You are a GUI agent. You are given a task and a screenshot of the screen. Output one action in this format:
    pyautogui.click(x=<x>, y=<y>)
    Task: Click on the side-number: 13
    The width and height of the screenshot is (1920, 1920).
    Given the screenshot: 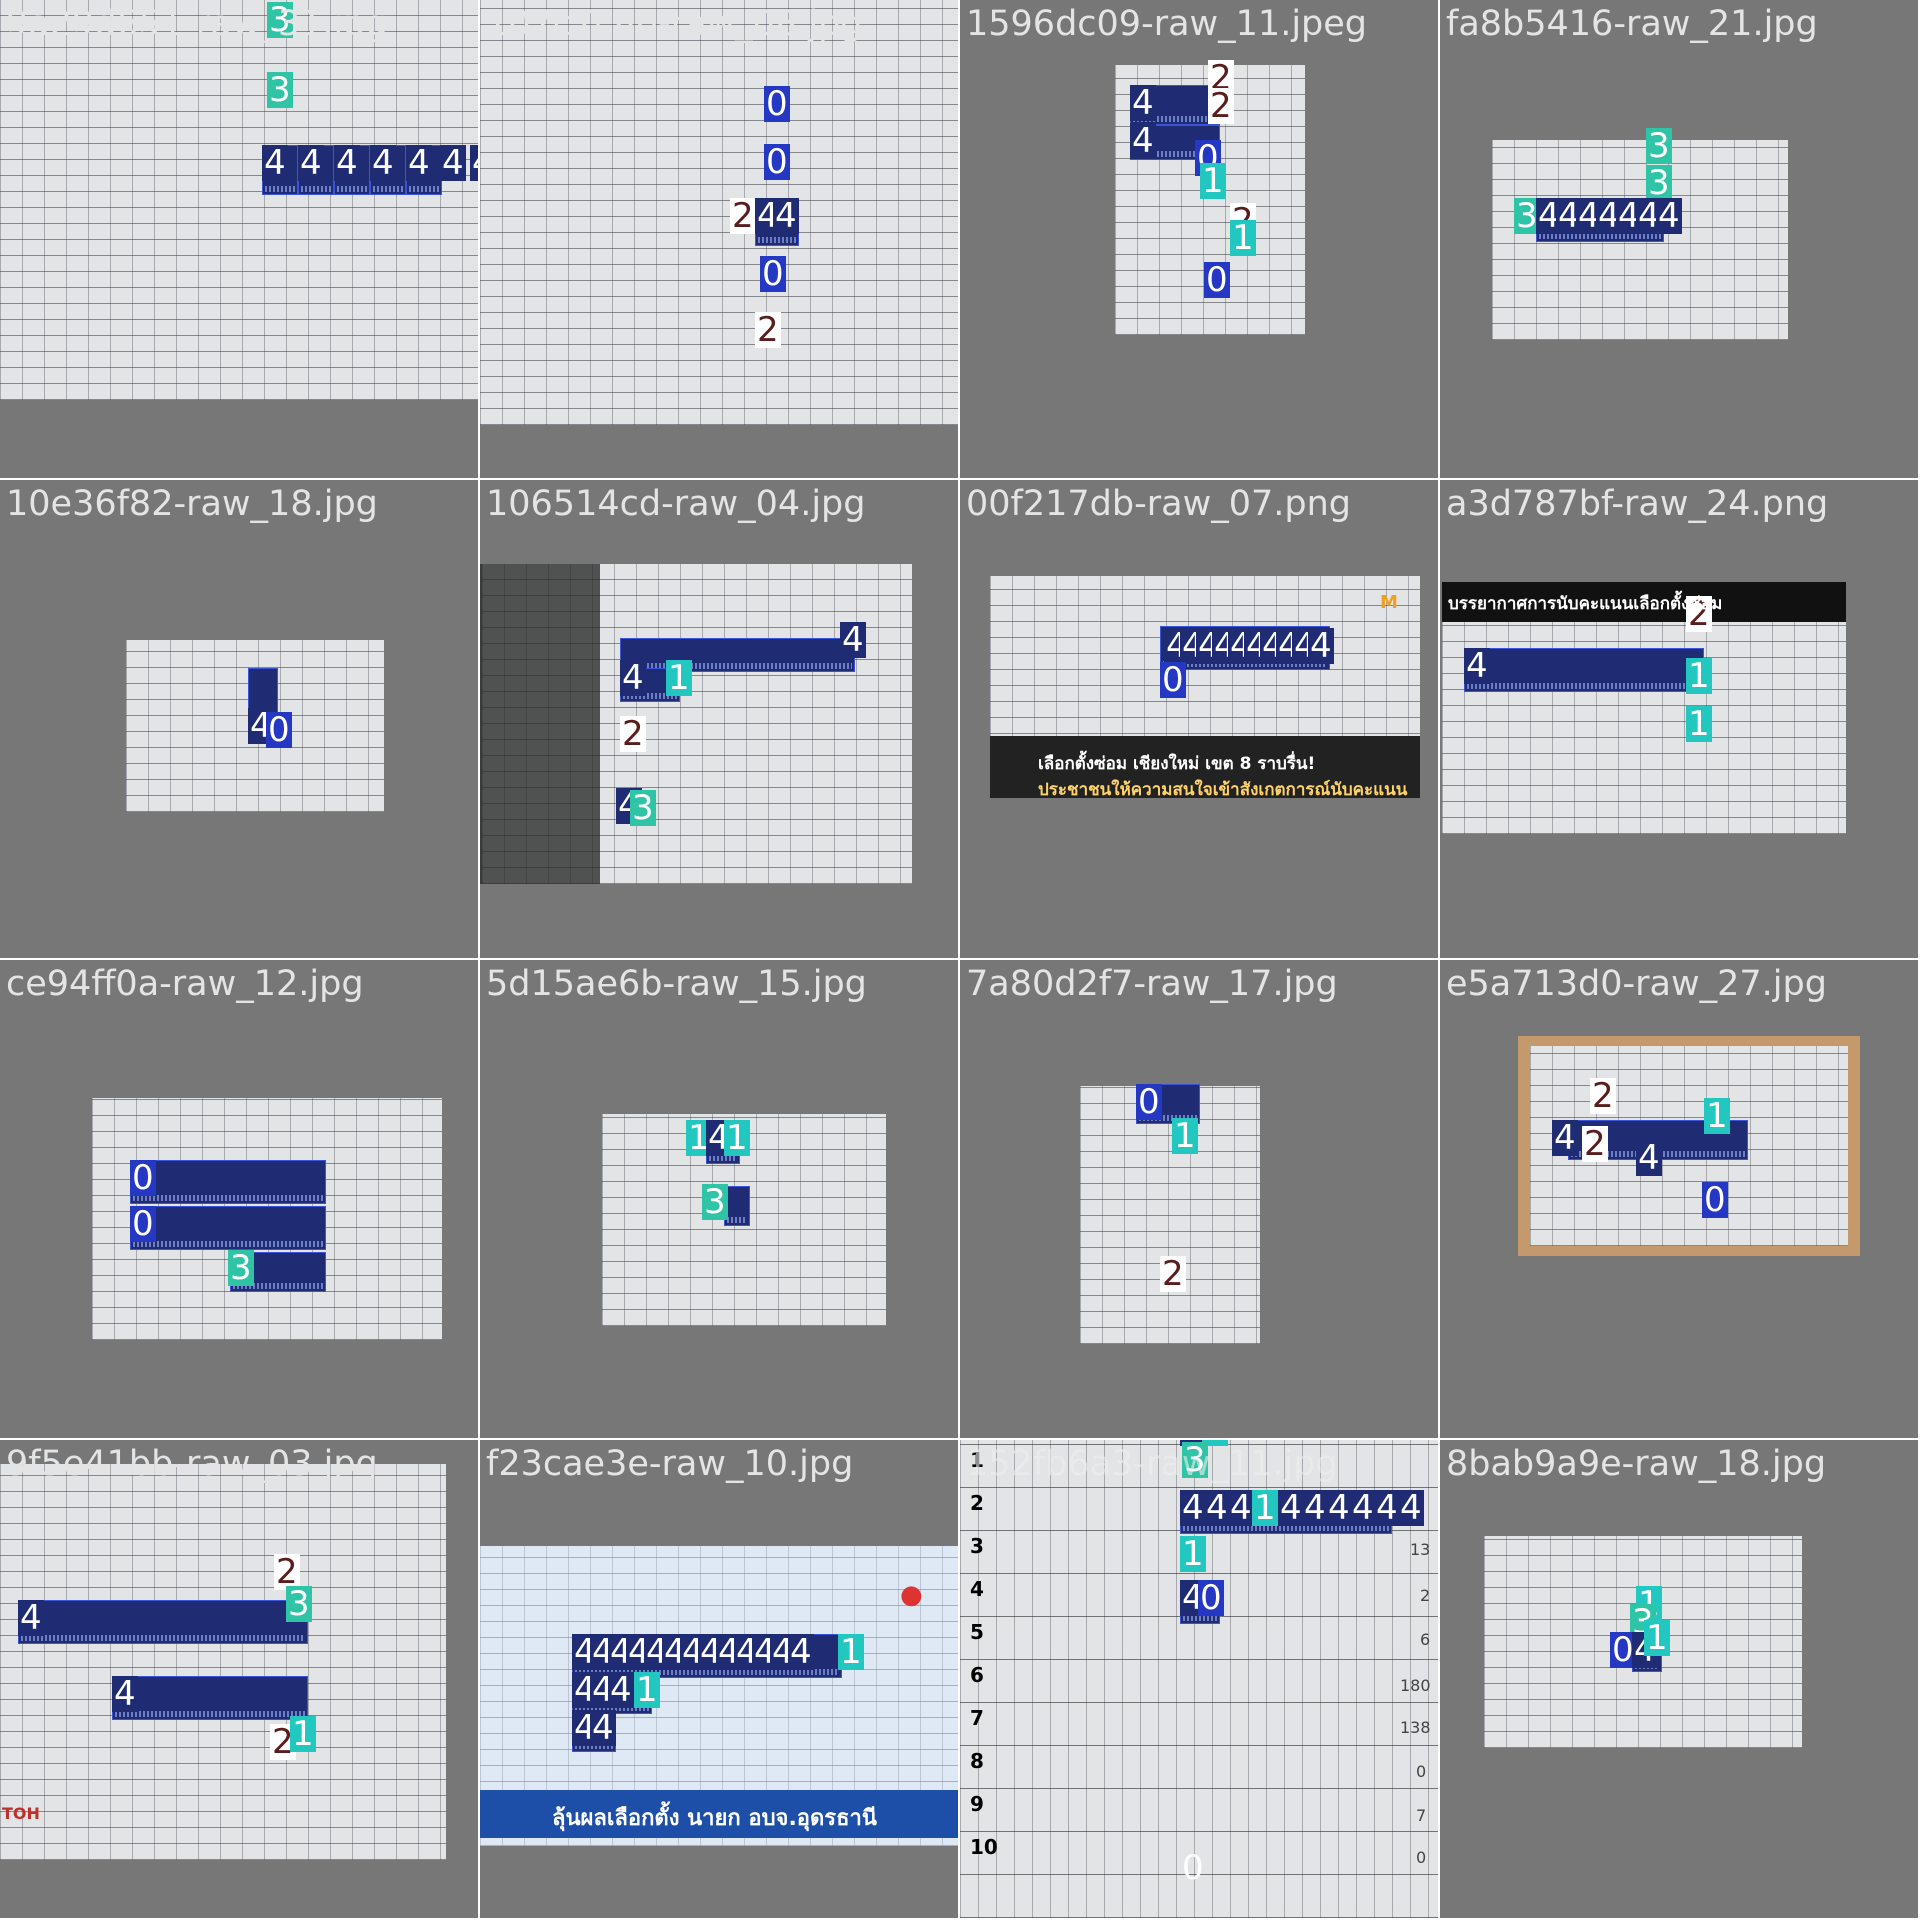 What is the action you would take?
    pyautogui.click(x=1420, y=1549)
    